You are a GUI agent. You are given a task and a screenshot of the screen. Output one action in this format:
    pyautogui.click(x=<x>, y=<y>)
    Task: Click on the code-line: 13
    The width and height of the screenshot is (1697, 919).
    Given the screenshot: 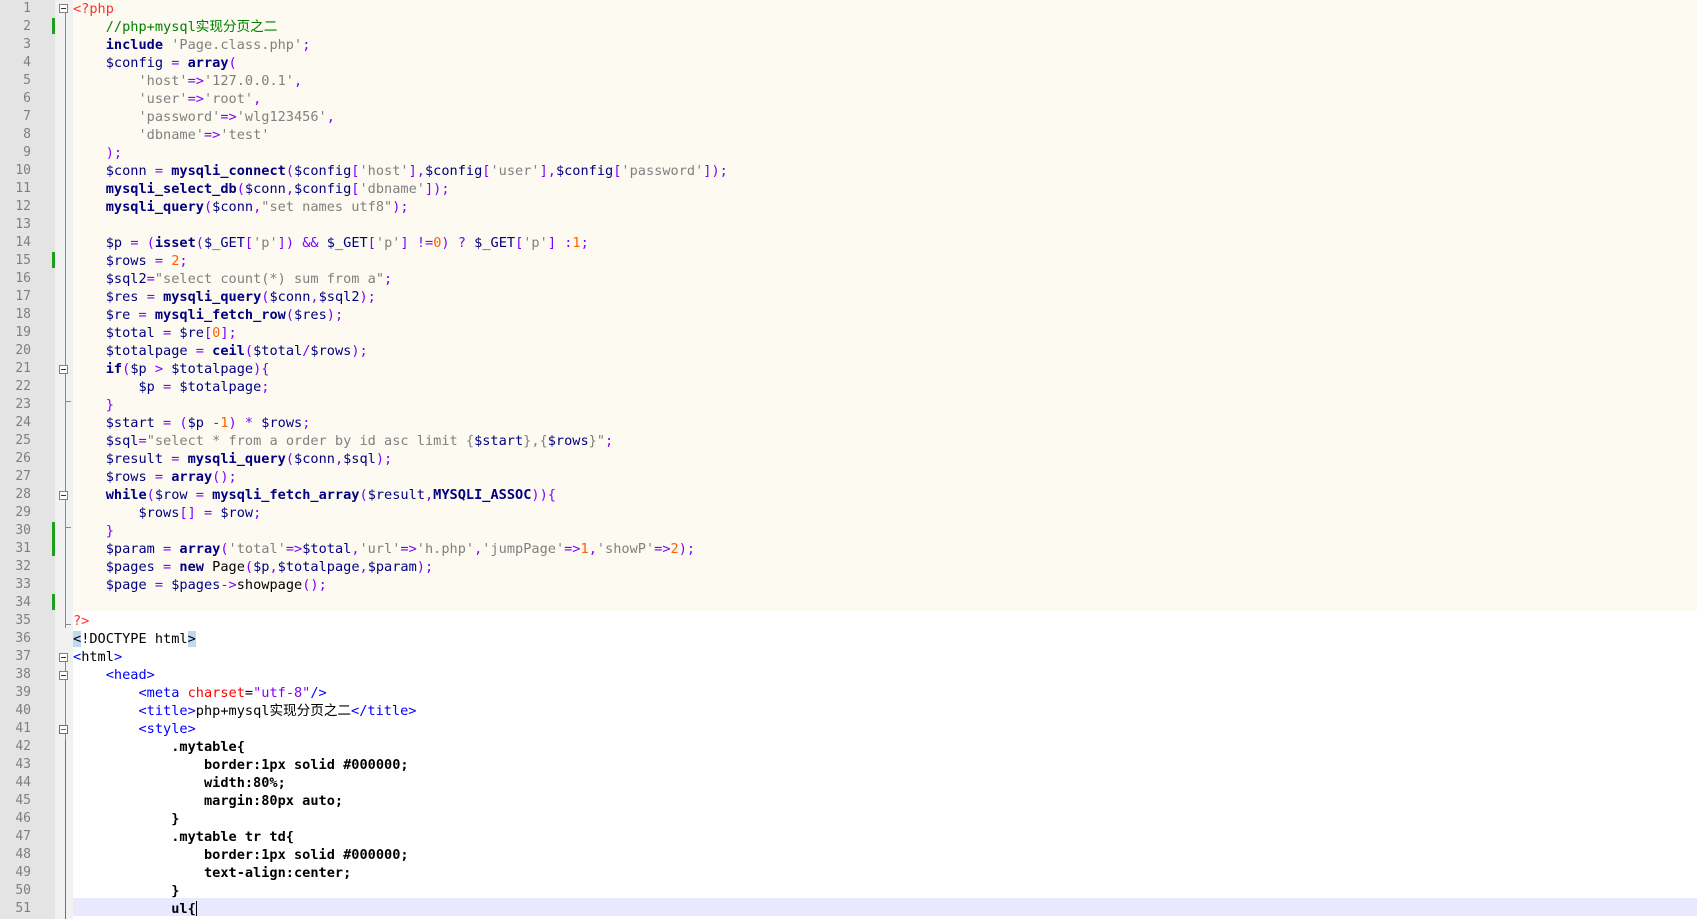 What is the action you would take?
    pyautogui.click(x=848, y=225)
    